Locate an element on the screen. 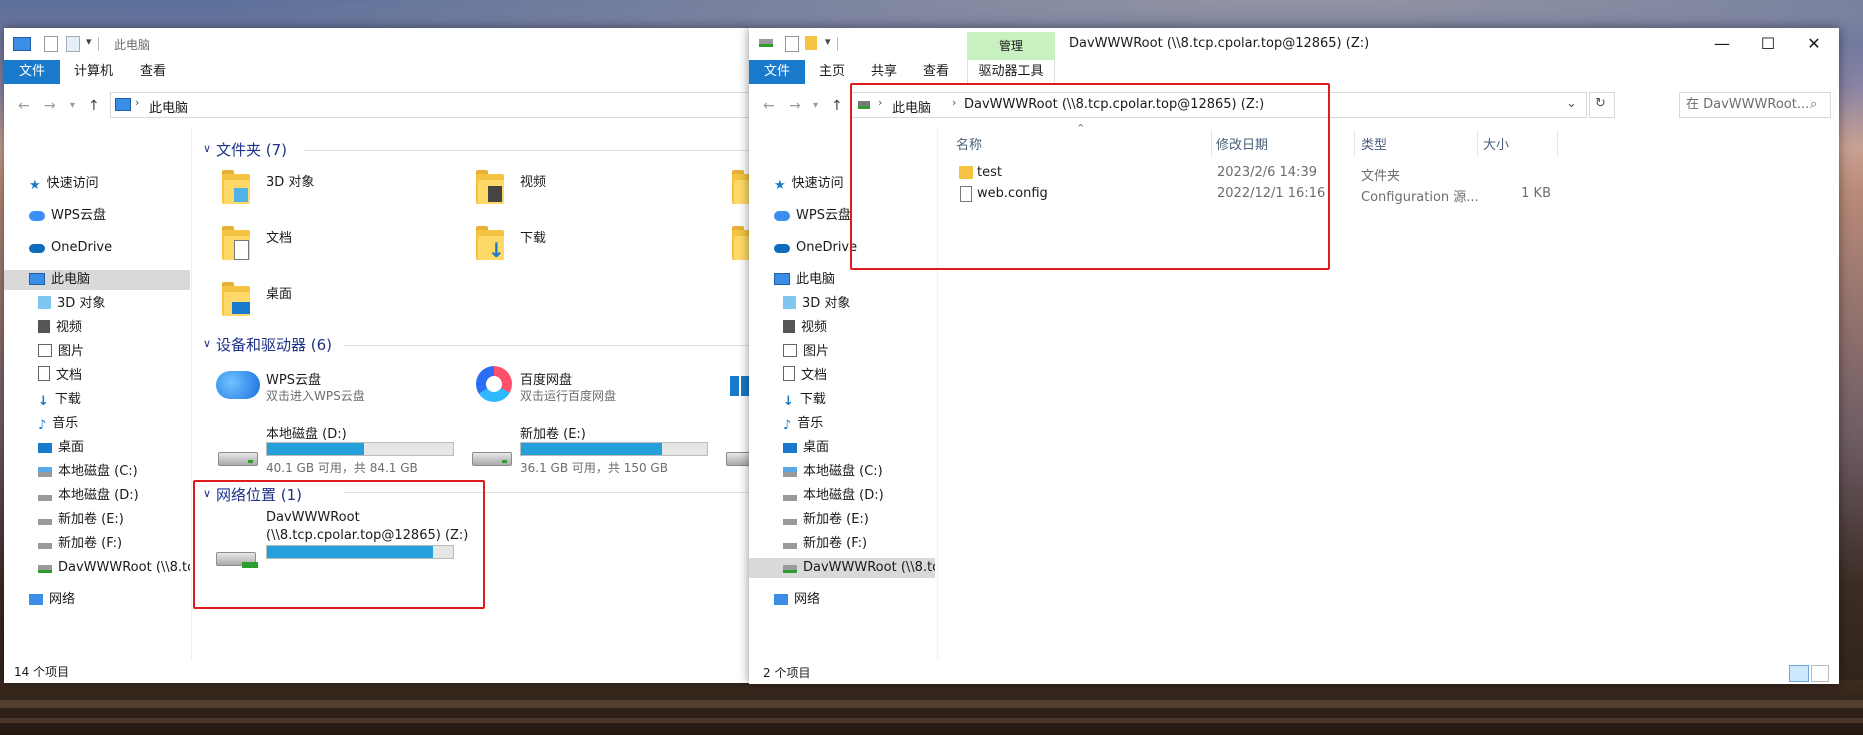 The width and height of the screenshot is (1863, 735). device-name-baidu: 百度网盘 is located at coordinates (546, 378).